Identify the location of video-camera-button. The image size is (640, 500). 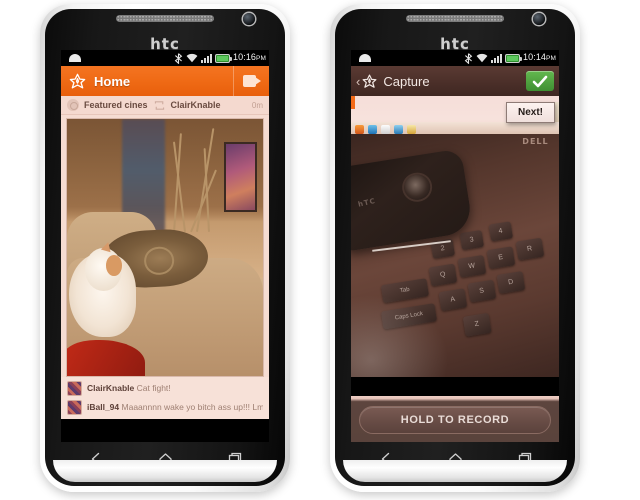
(251, 81).